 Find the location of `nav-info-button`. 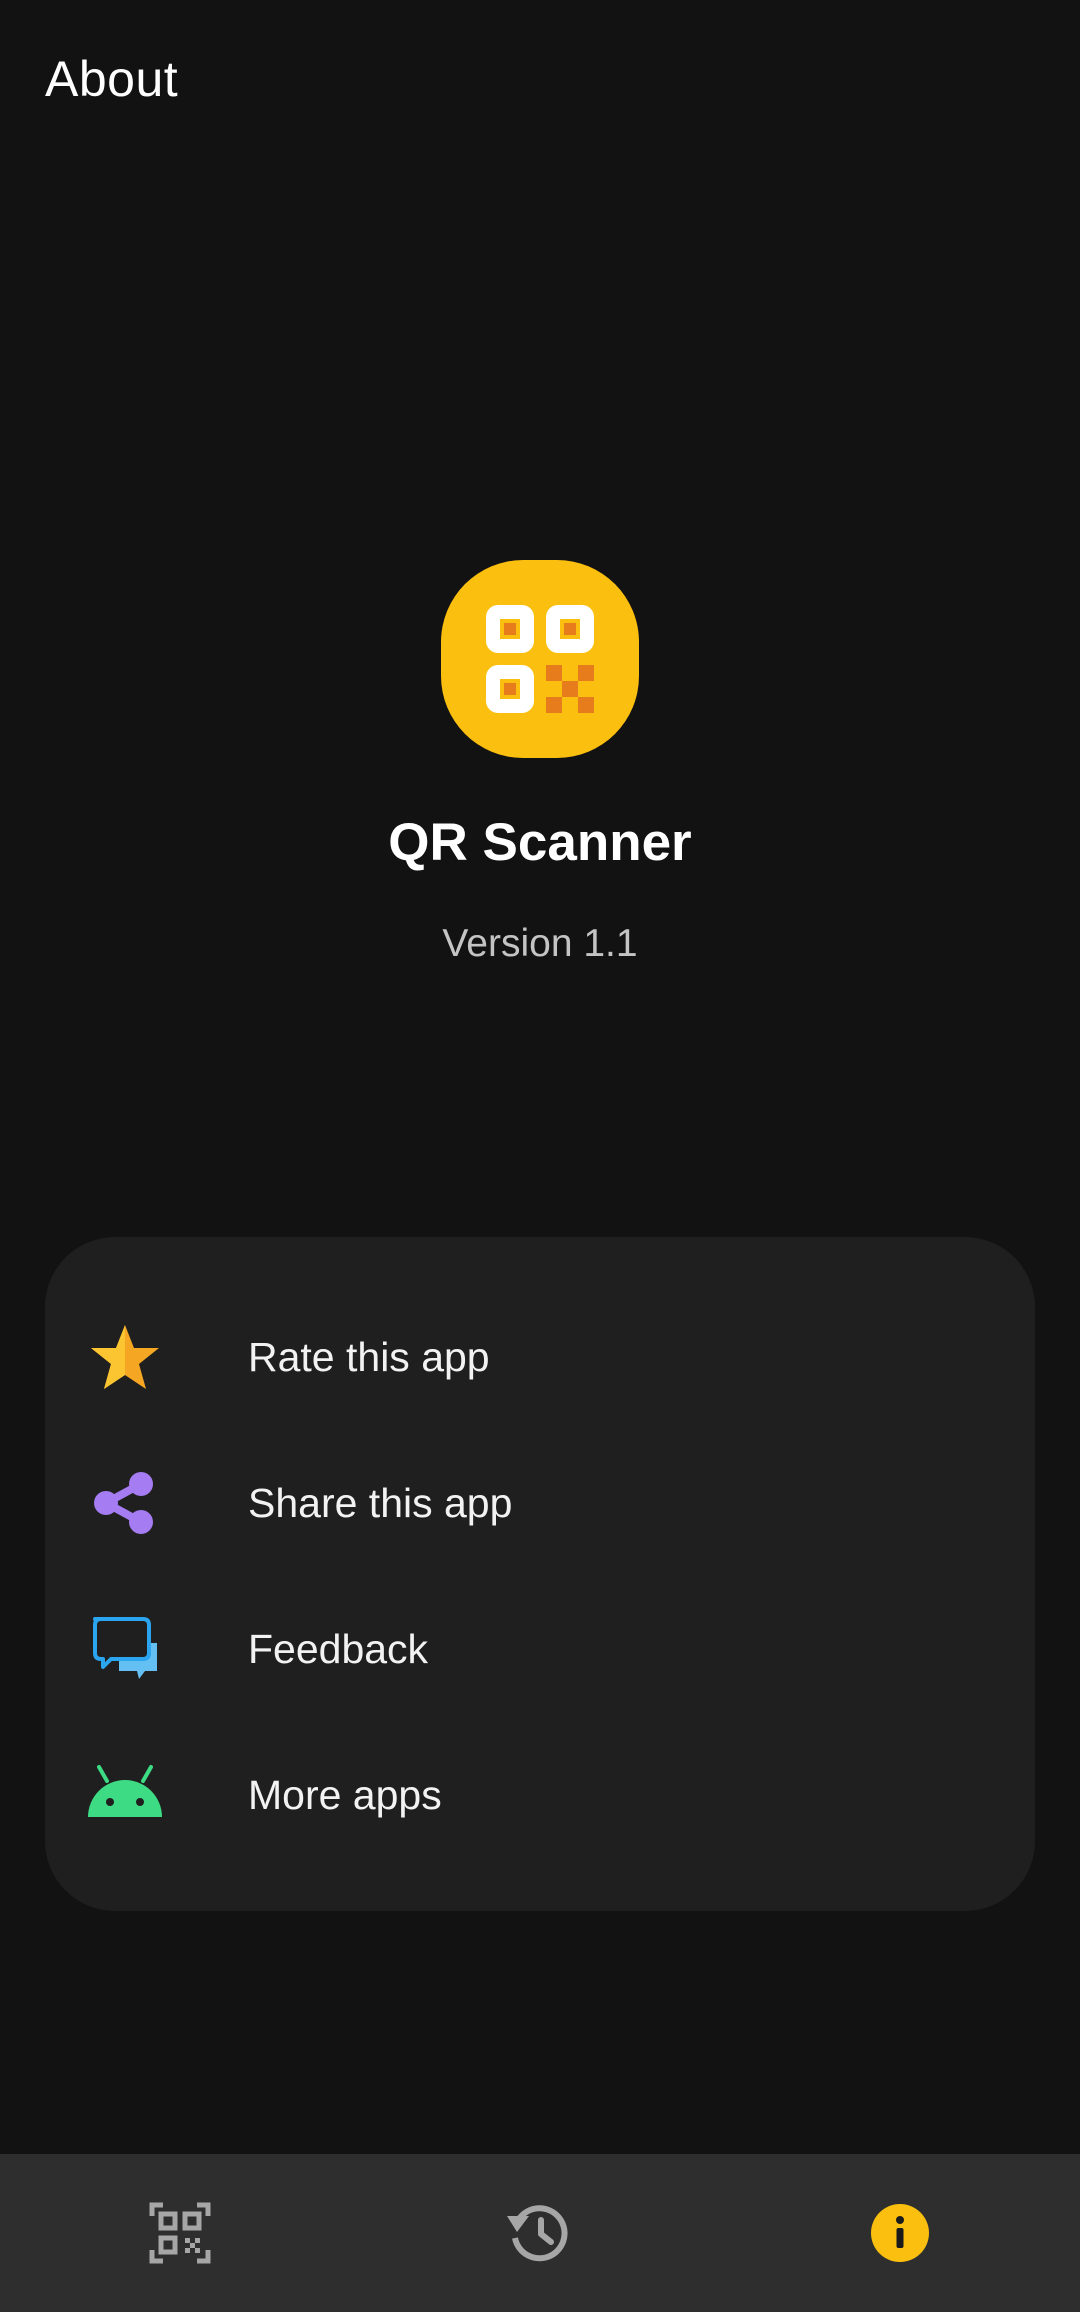

nav-info-button is located at coordinates (900, 2233).